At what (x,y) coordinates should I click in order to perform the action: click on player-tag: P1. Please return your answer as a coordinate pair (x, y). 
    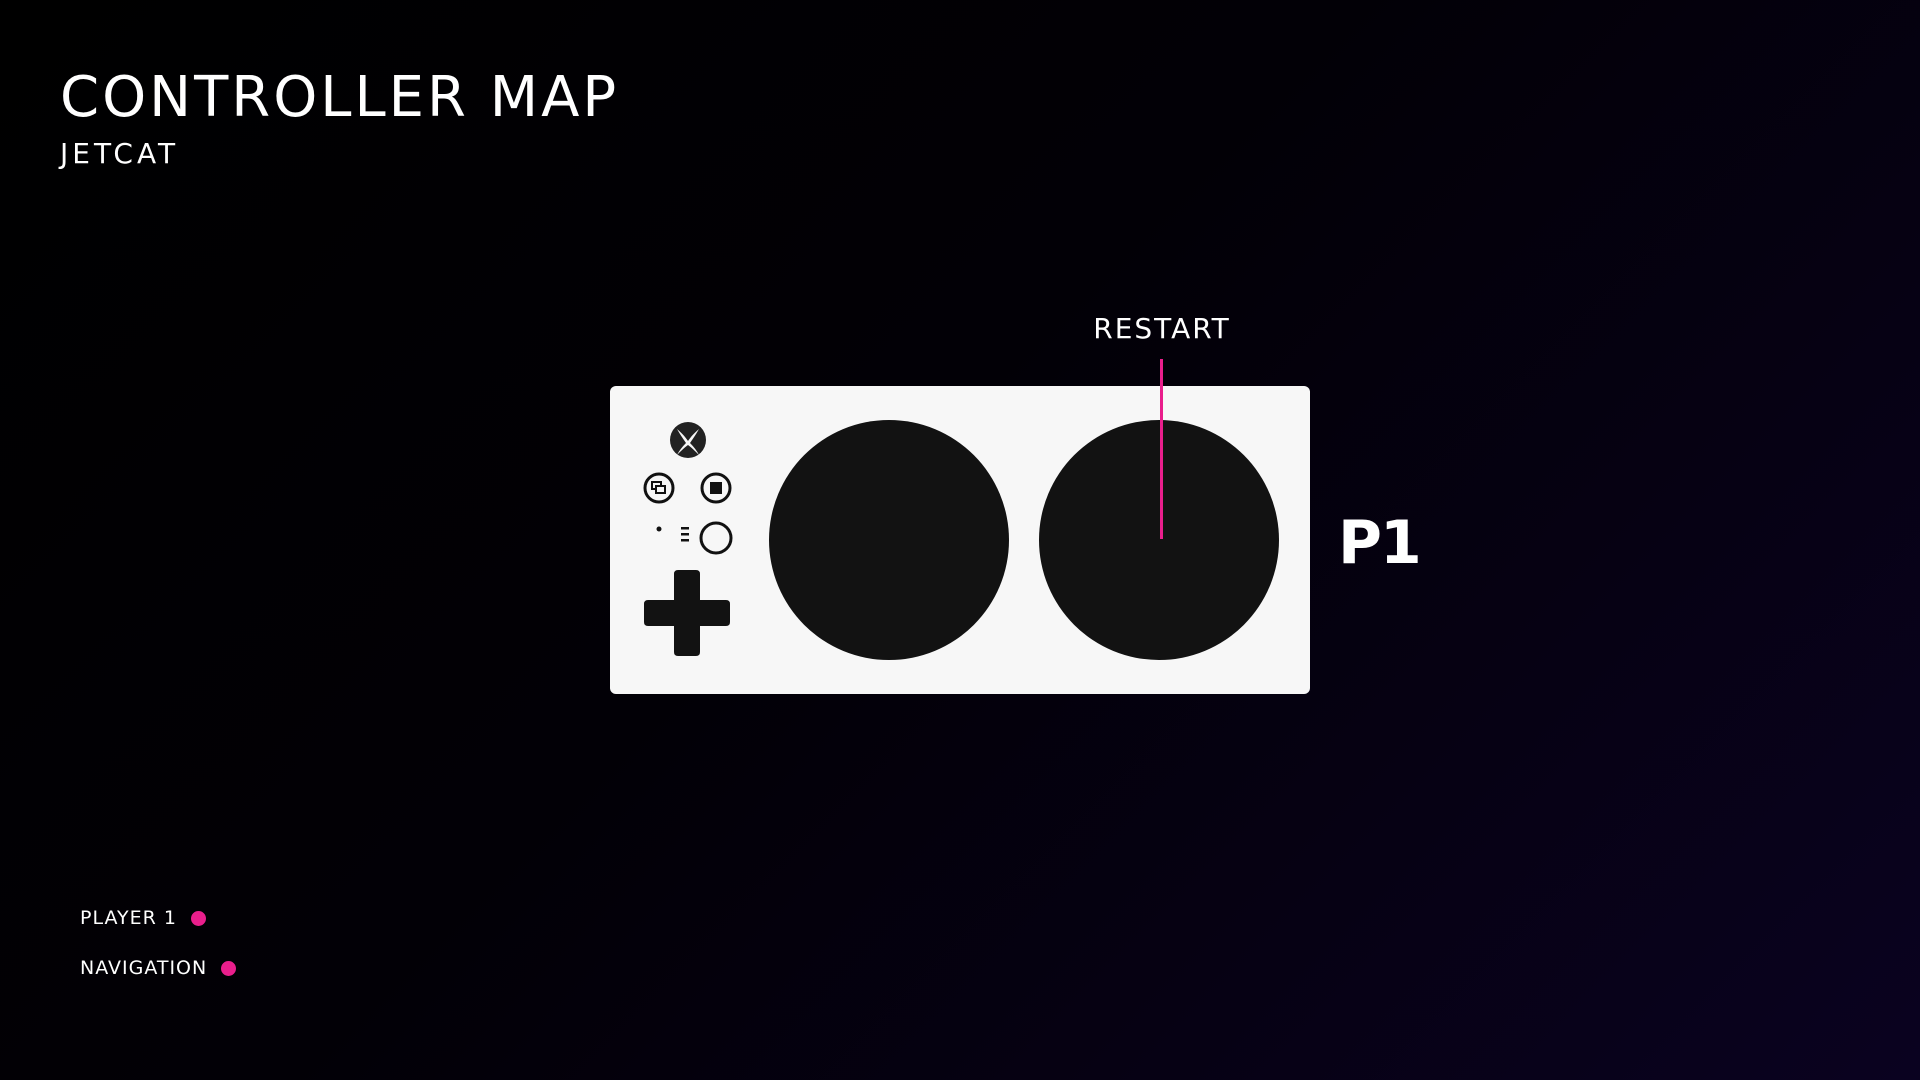
    Looking at the image, I should click on (1380, 543).